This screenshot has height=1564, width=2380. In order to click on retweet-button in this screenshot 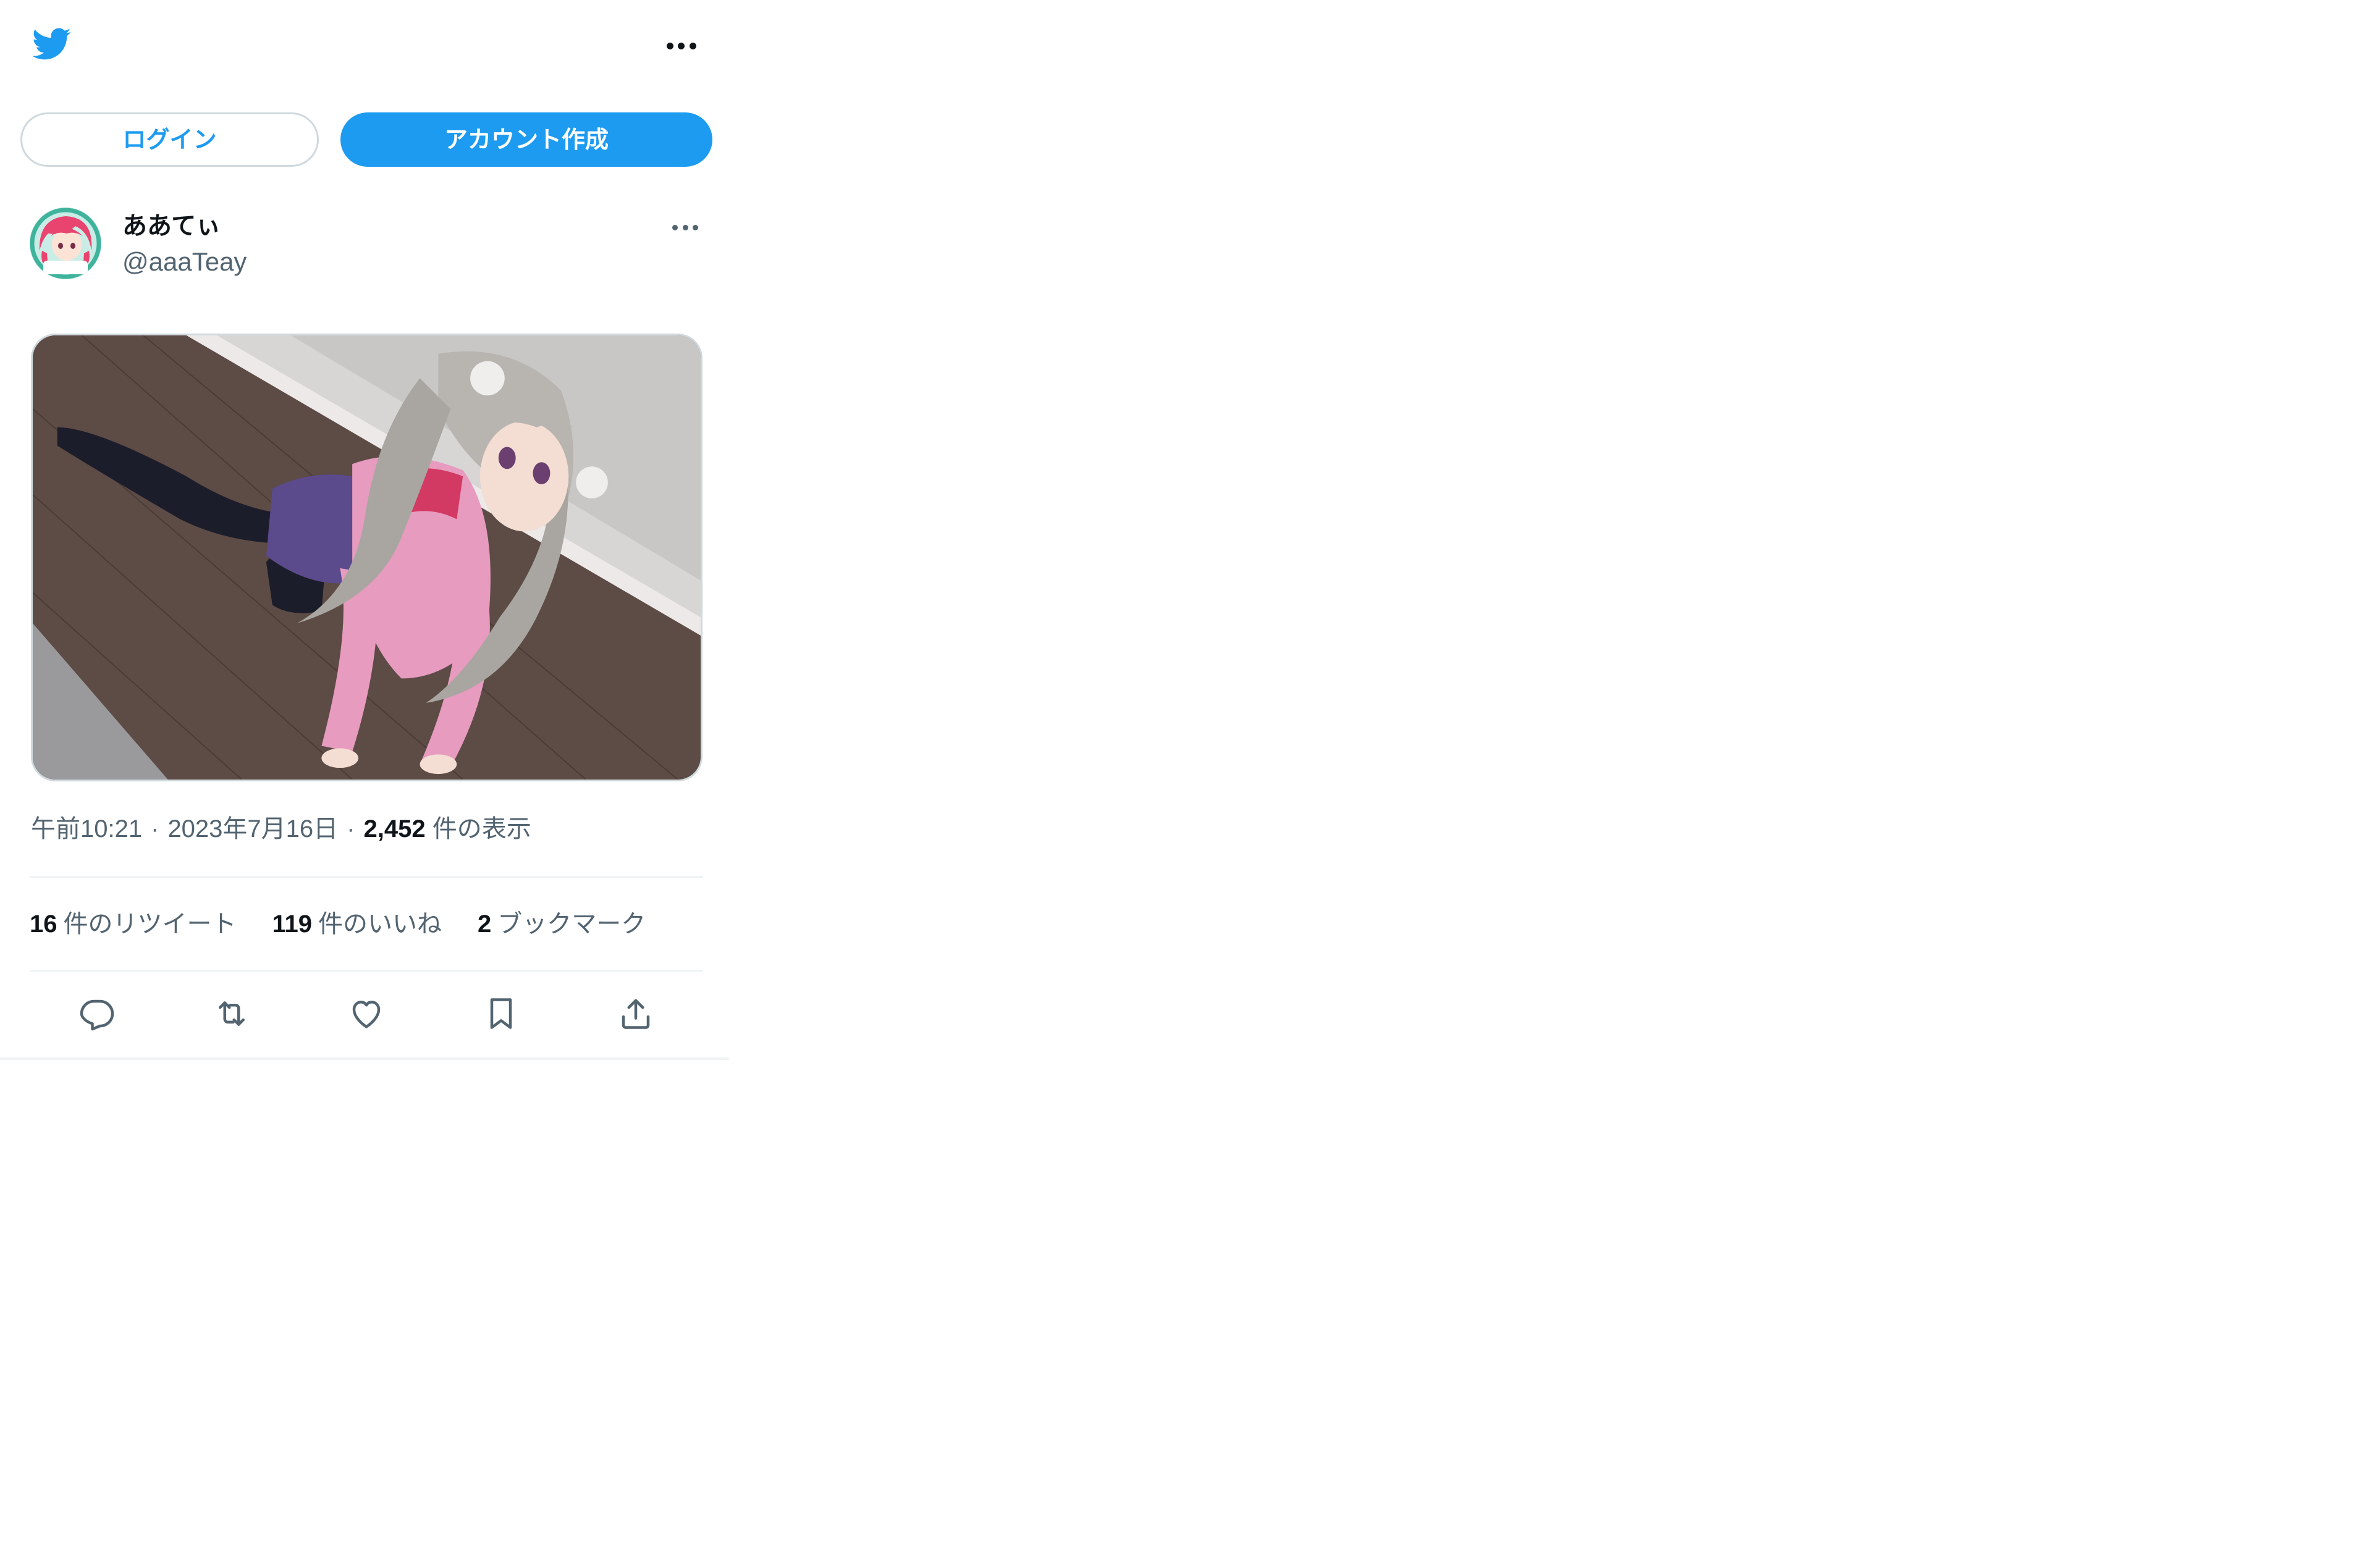, I will do `click(232, 1013)`.